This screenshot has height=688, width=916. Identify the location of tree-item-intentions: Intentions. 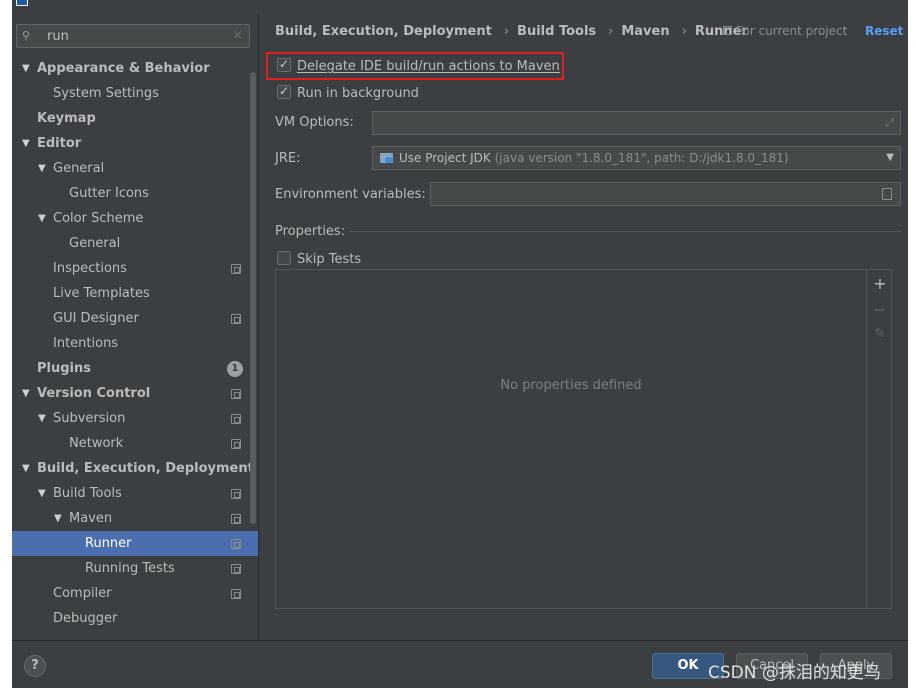
(135, 343).